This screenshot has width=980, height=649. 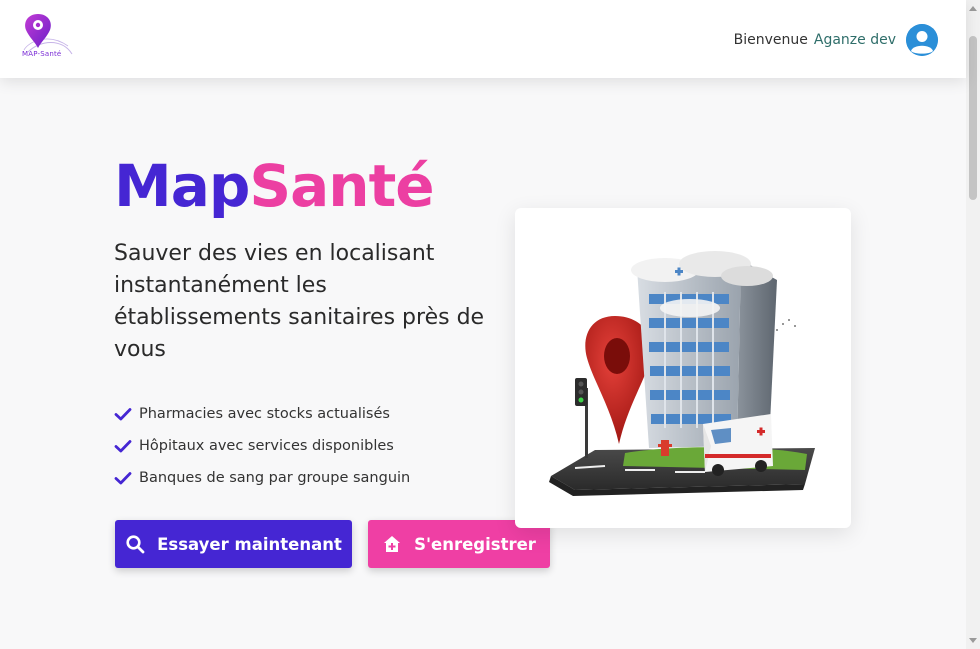 I want to click on feature-item: Banques de sang par groupe sanguin, so click(x=262, y=478).